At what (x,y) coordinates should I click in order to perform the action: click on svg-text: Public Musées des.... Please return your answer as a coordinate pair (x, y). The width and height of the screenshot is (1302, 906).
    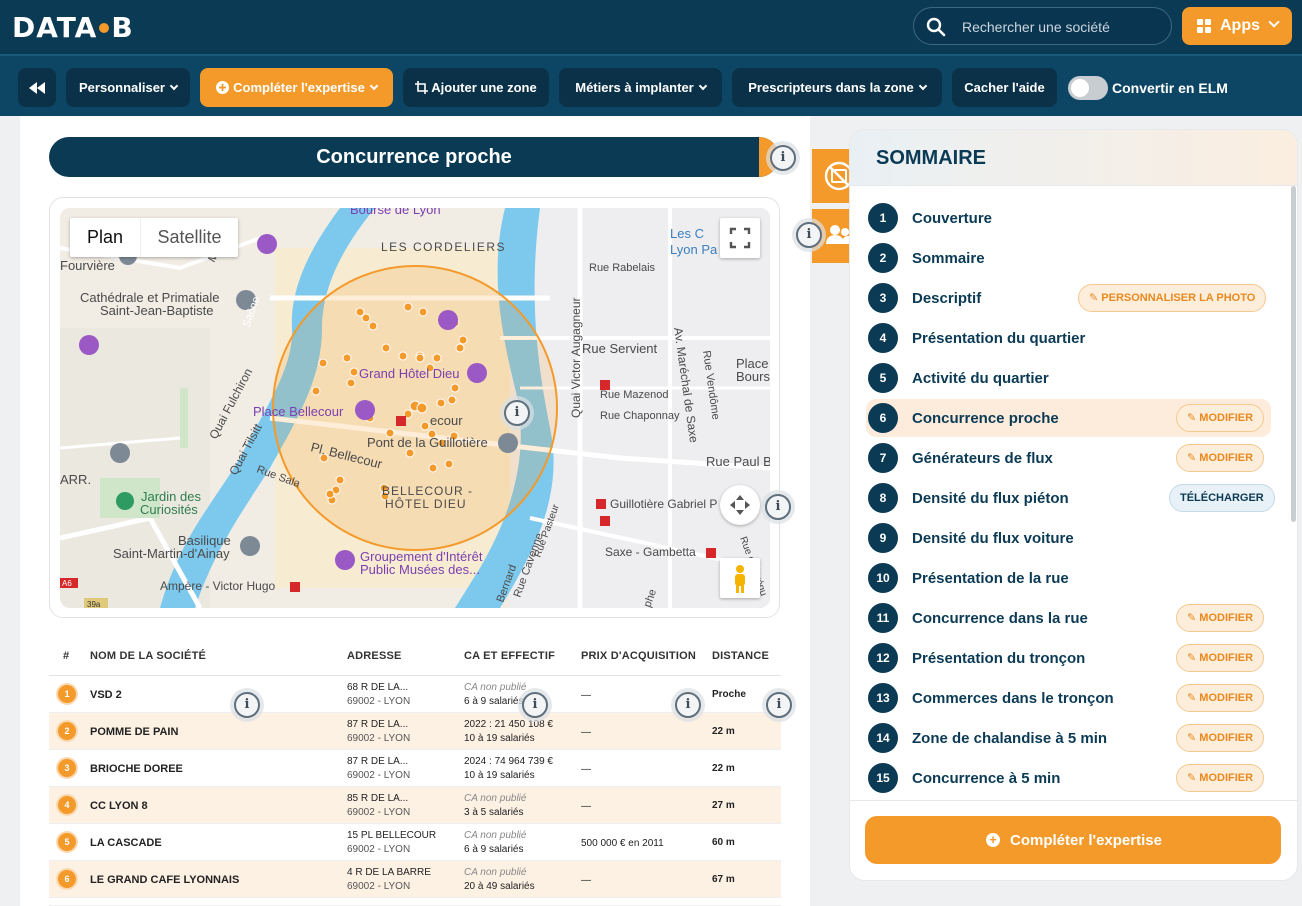
    Looking at the image, I should click on (420, 569).